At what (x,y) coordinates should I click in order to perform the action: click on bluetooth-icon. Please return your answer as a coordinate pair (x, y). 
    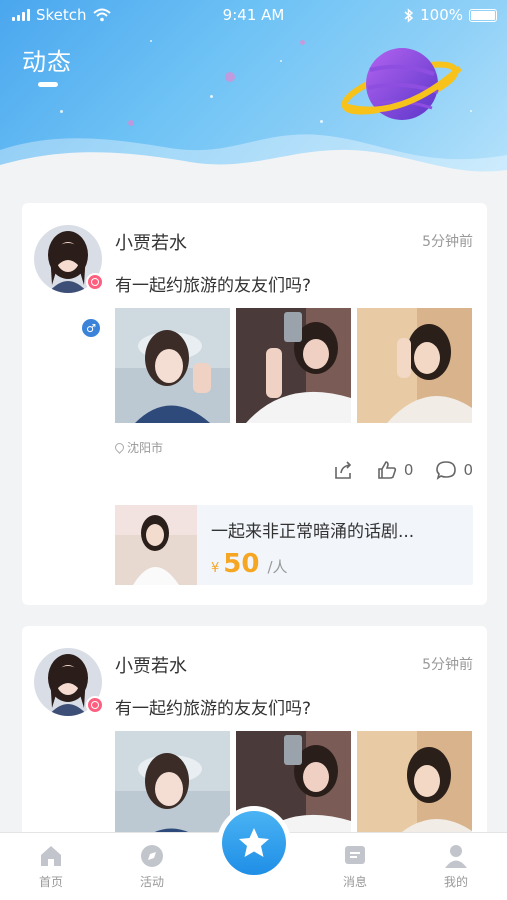
    Looking at the image, I should click on (409, 15).